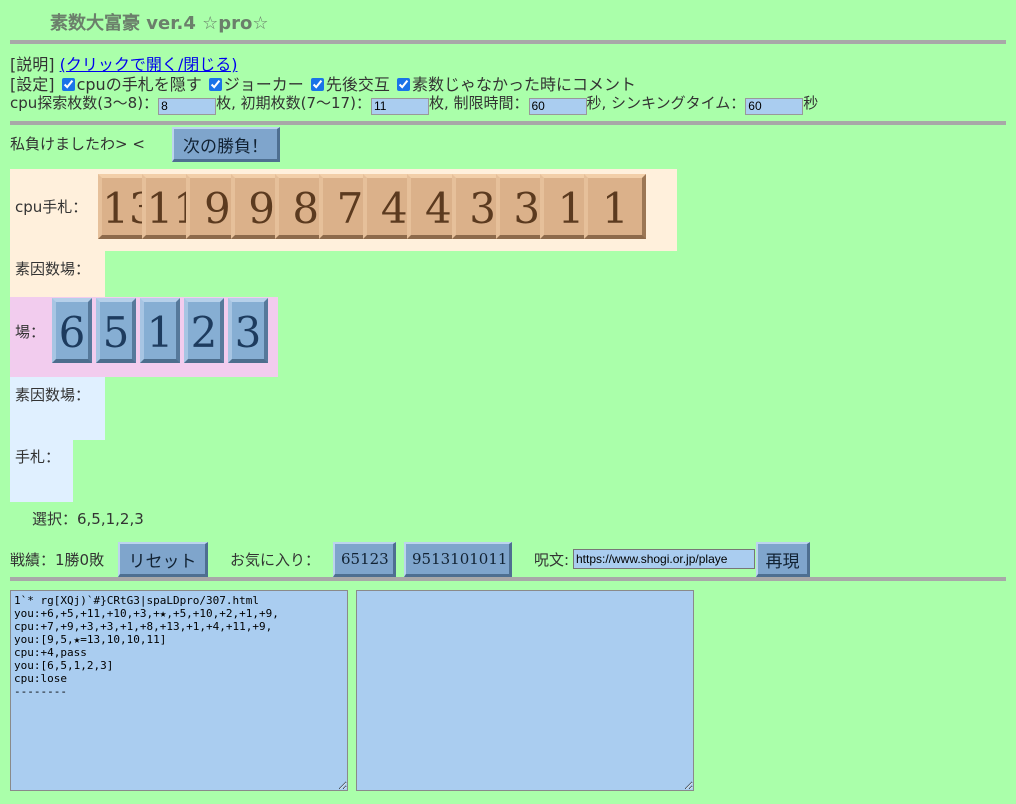  What do you see at coordinates (116, 330) in the screenshot?
I see `field-card: 5` at bounding box center [116, 330].